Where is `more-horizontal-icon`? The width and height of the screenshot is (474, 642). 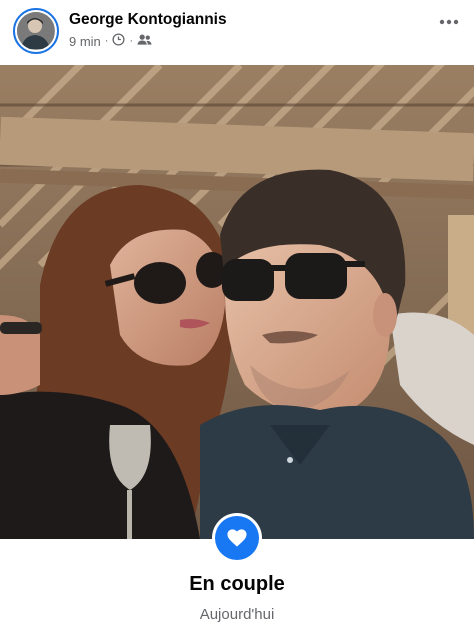 more-horizontal-icon is located at coordinates (449, 22).